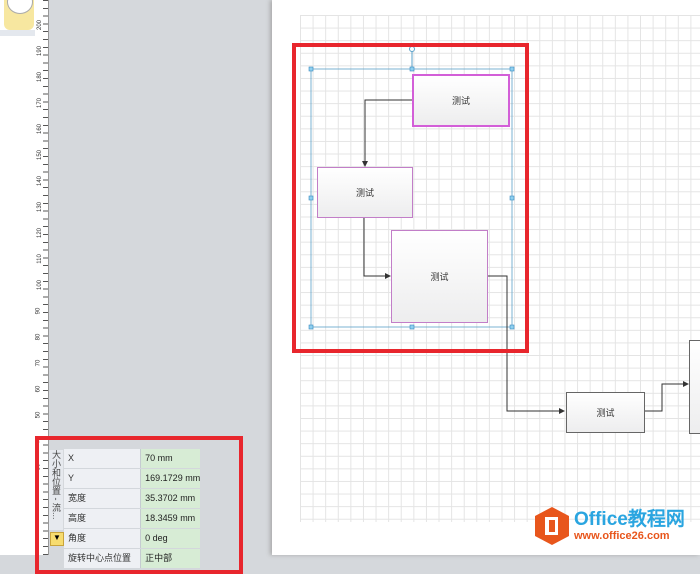 The width and height of the screenshot is (700, 574). I want to click on property-value: 18.3459 mm, so click(170, 518).